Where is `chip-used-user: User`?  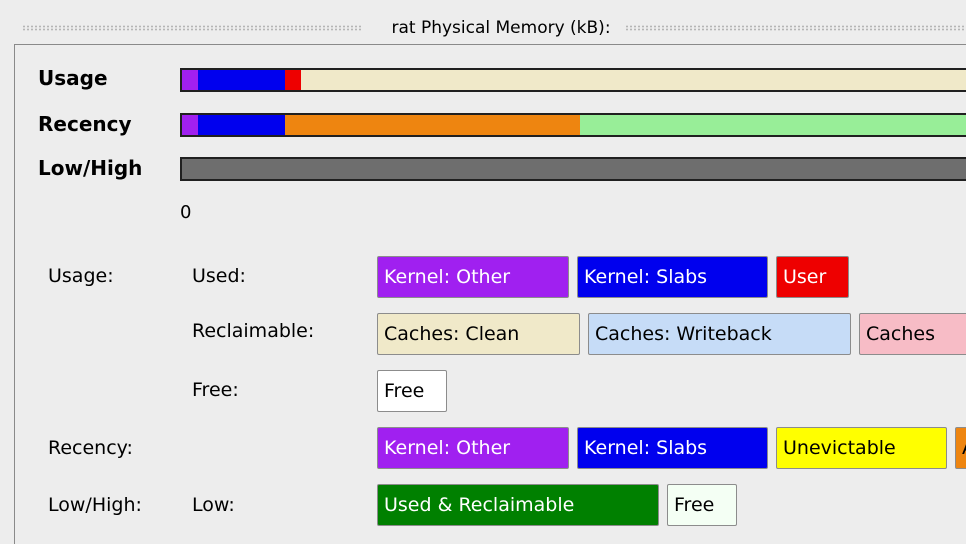 chip-used-user: User is located at coordinates (812, 277).